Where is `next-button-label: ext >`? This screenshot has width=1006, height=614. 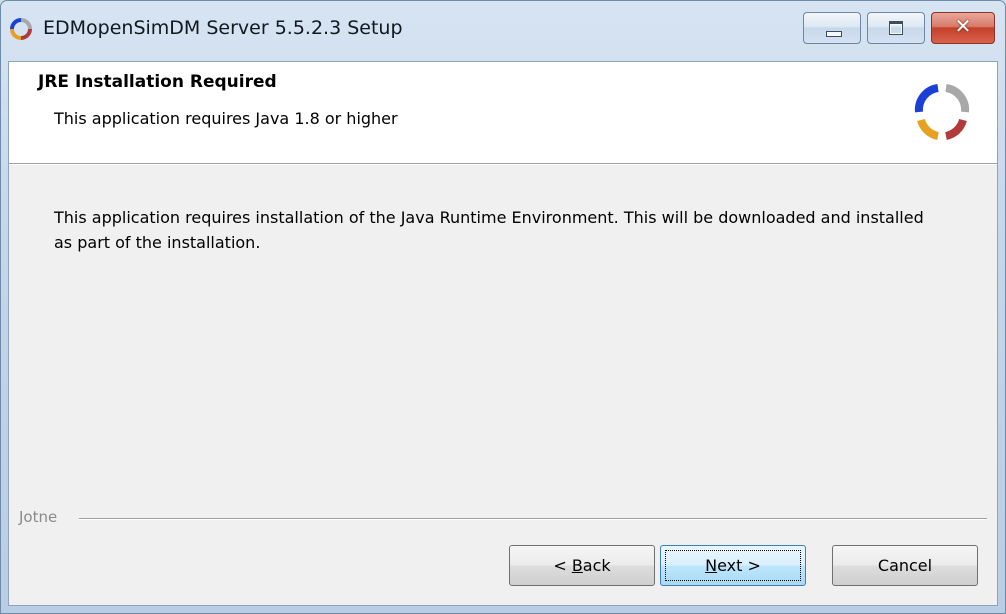
next-button-label: ext > is located at coordinates (739, 565).